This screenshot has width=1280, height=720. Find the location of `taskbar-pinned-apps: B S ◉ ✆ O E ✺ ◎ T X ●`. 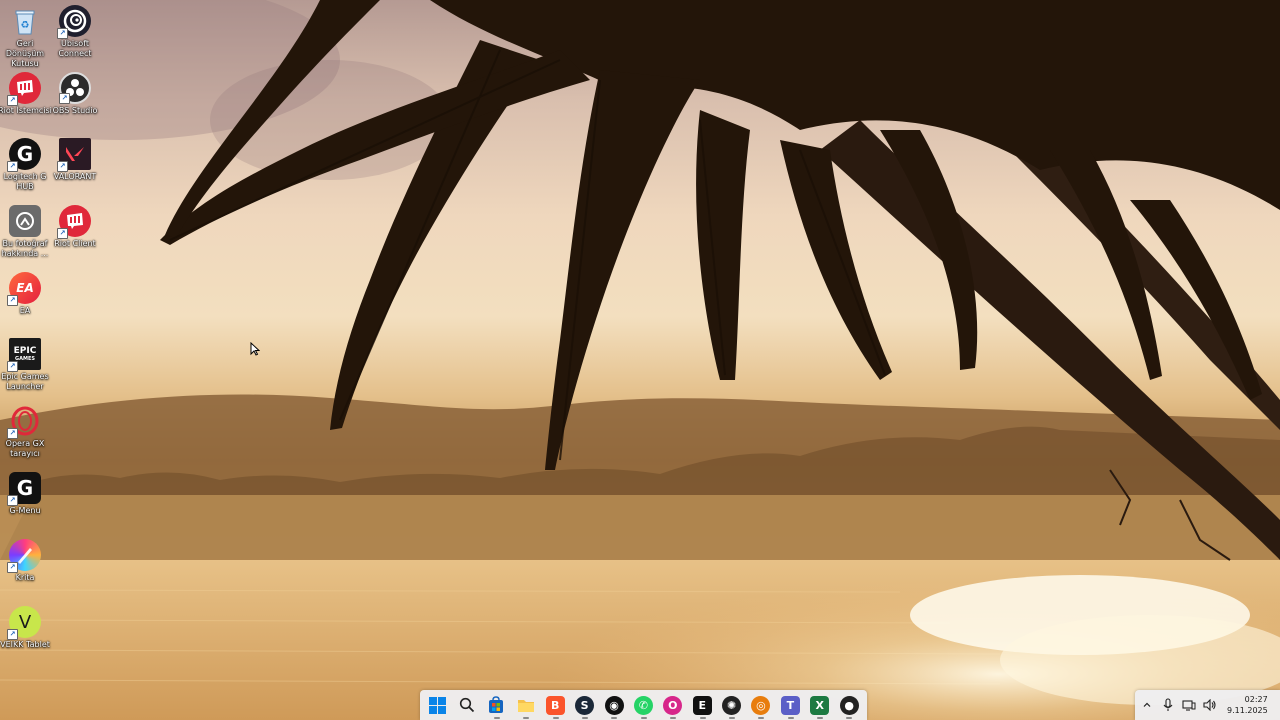

taskbar-pinned-apps: B S ◉ ✆ O E ✺ ◎ T X ● is located at coordinates (643, 705).